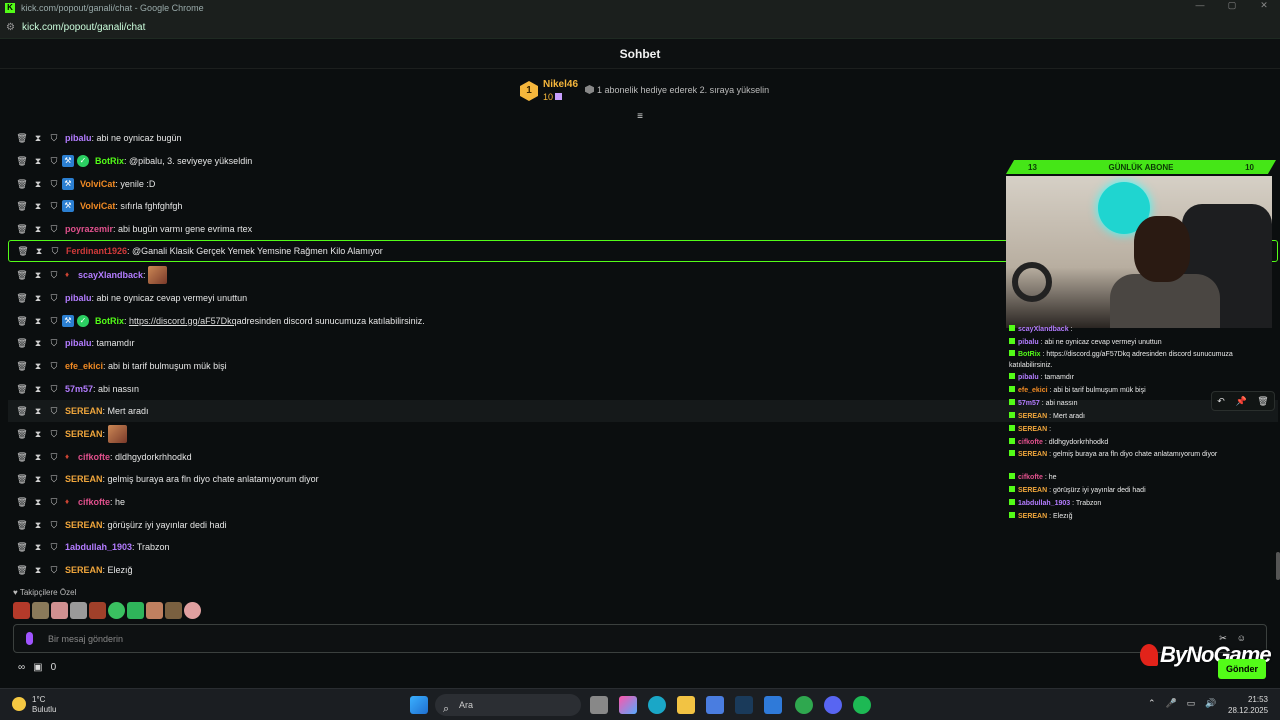  I want to click on chat-message: 🗑 ⧗ ⛉ pibalu: abi ne oynicaz bugün, so click(507, 138).